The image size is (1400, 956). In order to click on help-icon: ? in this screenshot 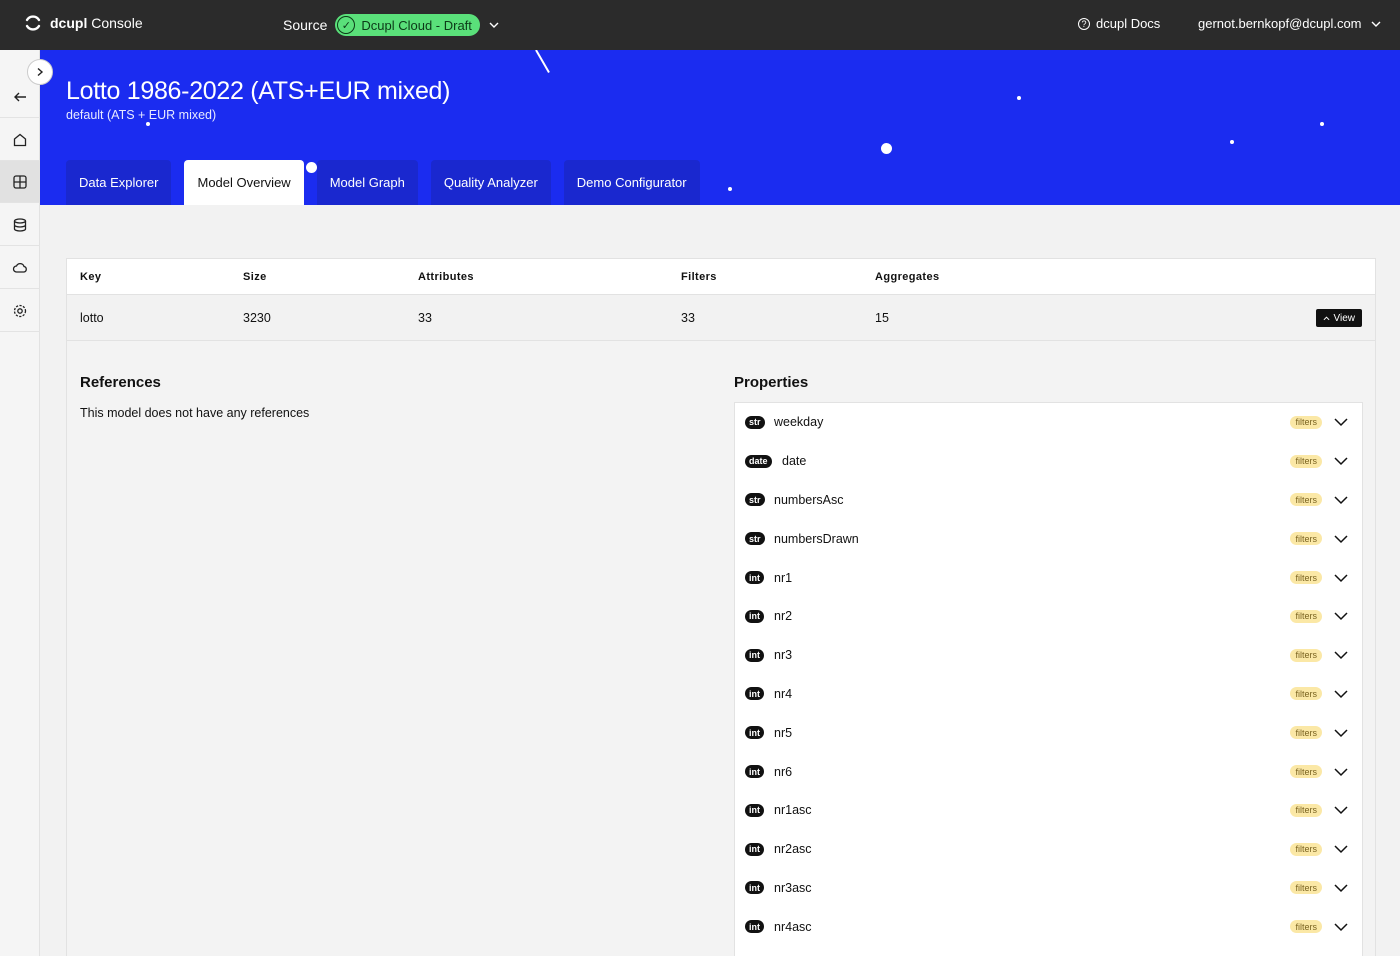, I will do `click(1084, 23)`.